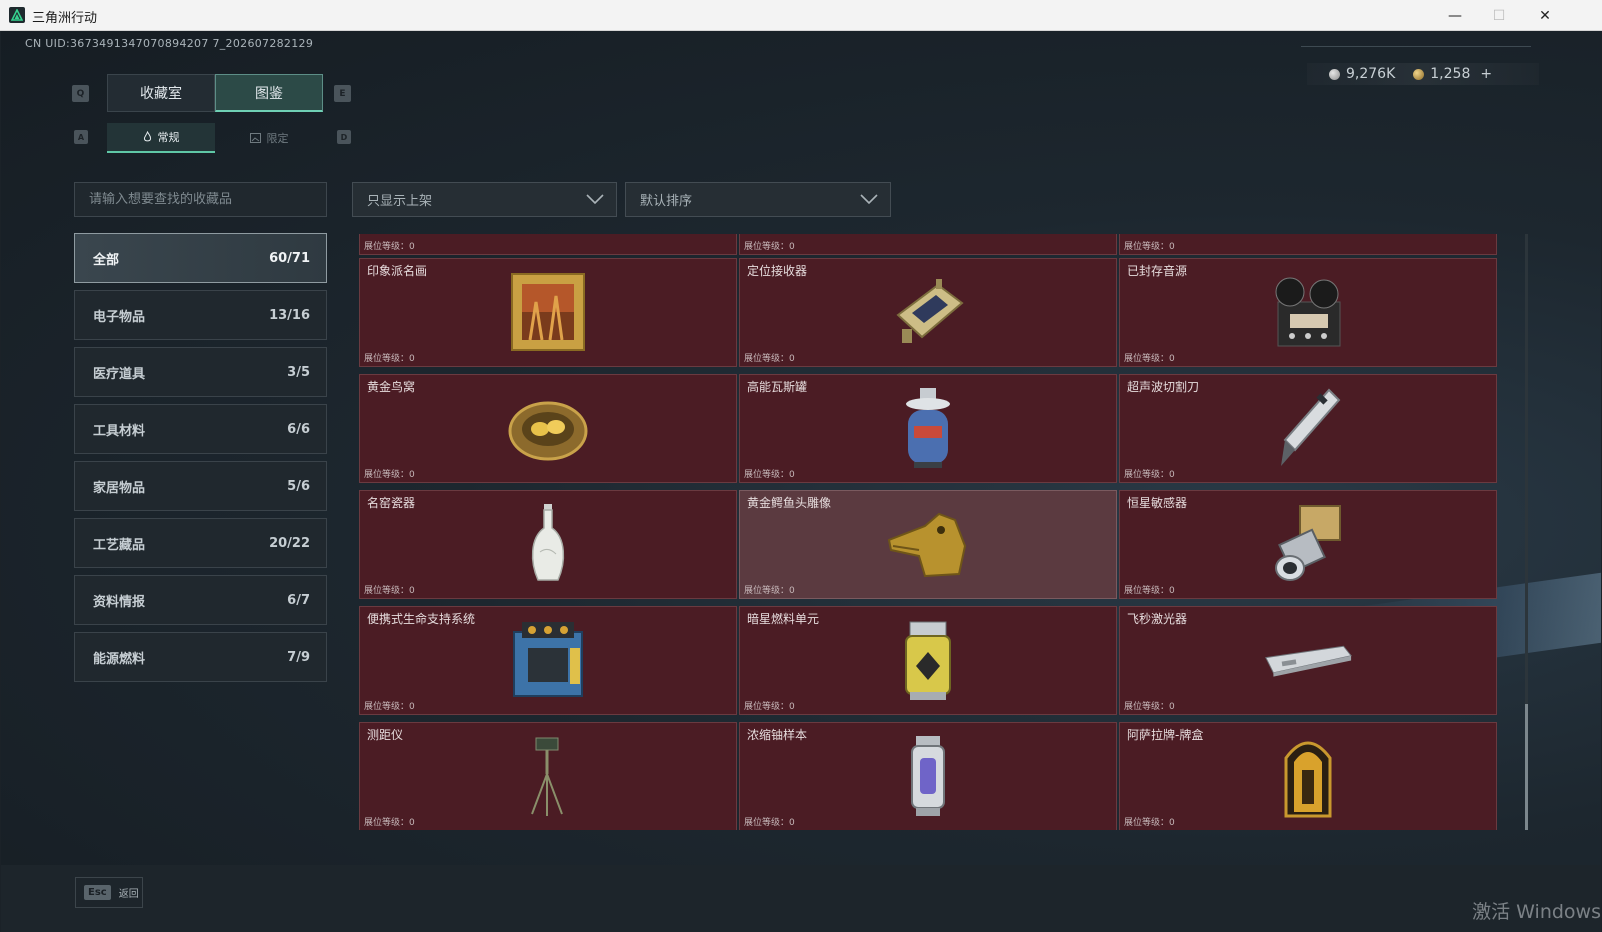 Image resolution: width=1602 pixels, height=932 pixels. What do you see at coordinates (397, 271) in the screenshot?
I see `card-item-name: 印象派名画` at bounding box center [397, 271].